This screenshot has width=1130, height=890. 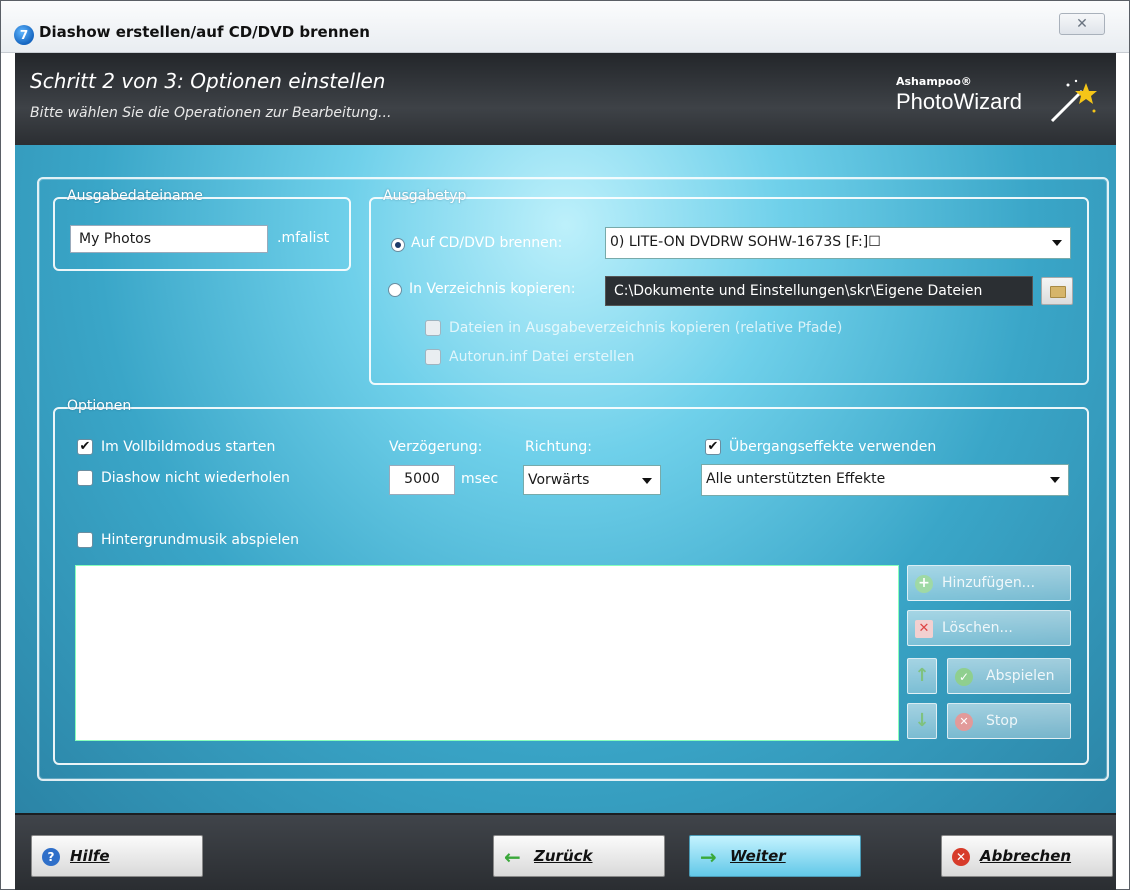 What do you see at coordinates (85, 540) in the screenshot?
I see `music-checkbox` at bounding box center [85, 540].